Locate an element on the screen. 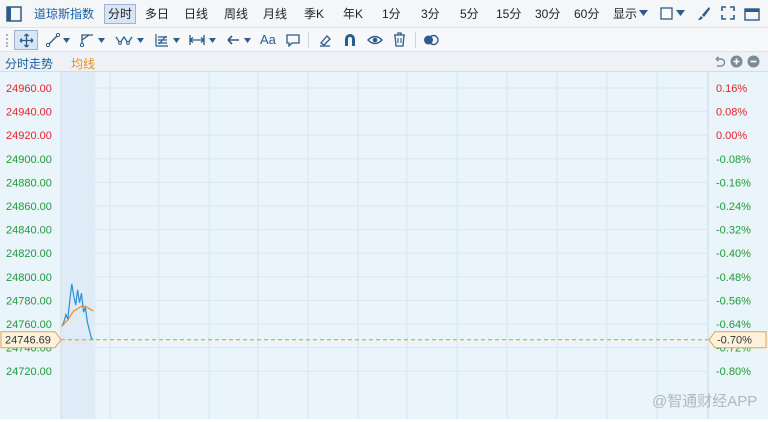  move-tool is located at coordinates (26, 40).